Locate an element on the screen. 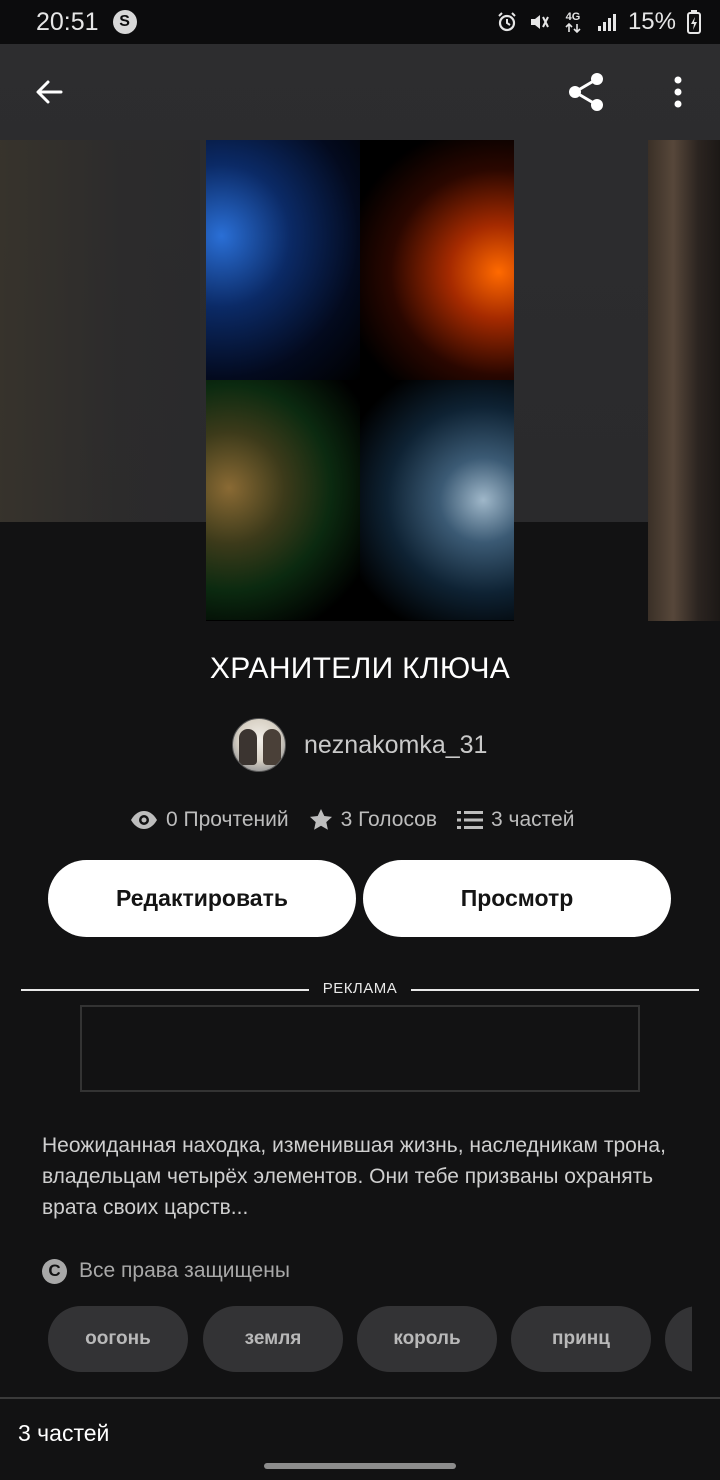 This screenshot has width=720, height=1480. eye-icon is located at coordinates (144, 820).